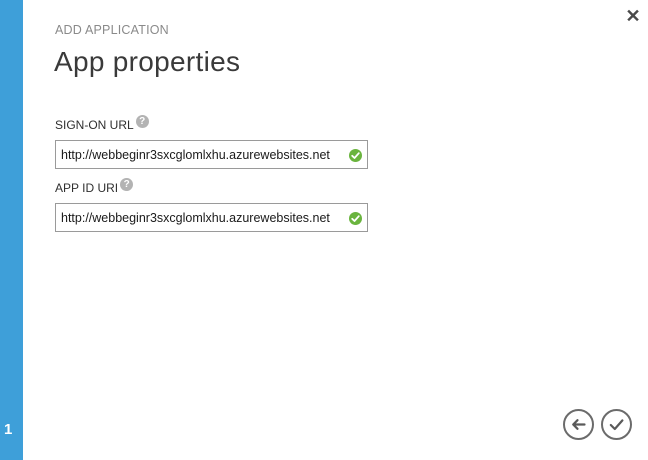  I want to click on sign-on-url-input, so click(211, 154).